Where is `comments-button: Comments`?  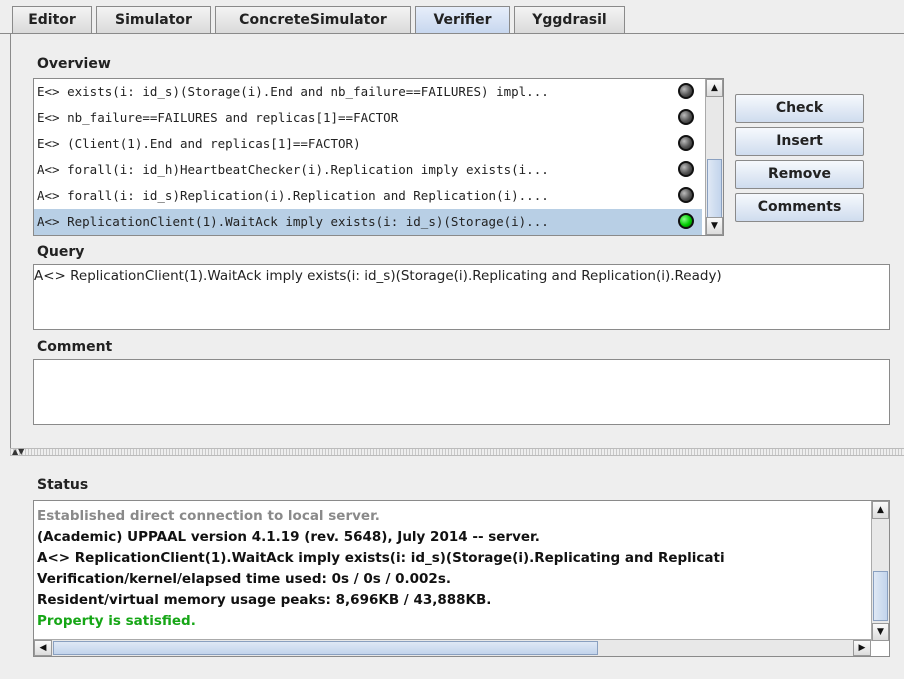
comments-button: Comments is located at coordinates (799, 207).